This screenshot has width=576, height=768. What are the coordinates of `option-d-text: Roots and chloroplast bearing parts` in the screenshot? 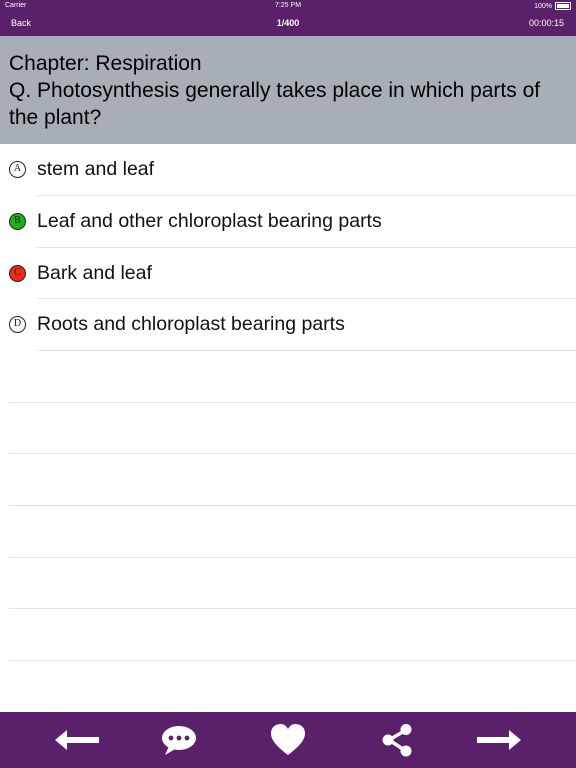 It's located at (191, 324).